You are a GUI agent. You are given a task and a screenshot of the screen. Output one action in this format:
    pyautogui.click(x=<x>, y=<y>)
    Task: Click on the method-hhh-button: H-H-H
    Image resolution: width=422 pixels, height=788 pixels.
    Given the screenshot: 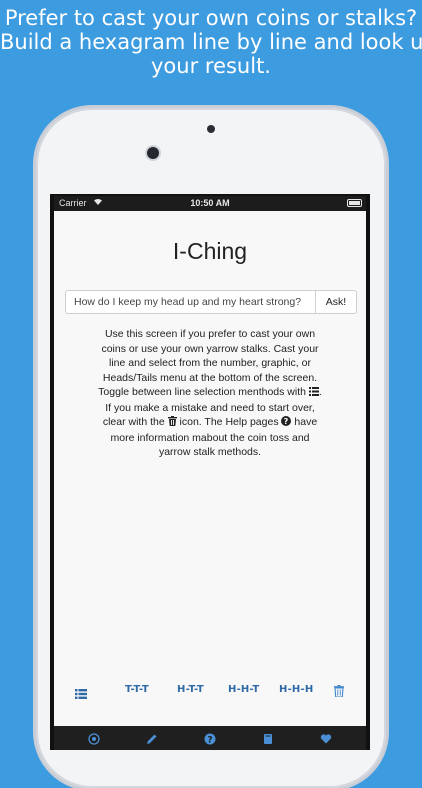 What is the action you would take?
    pyautogui.click(x=296, y=689)
    